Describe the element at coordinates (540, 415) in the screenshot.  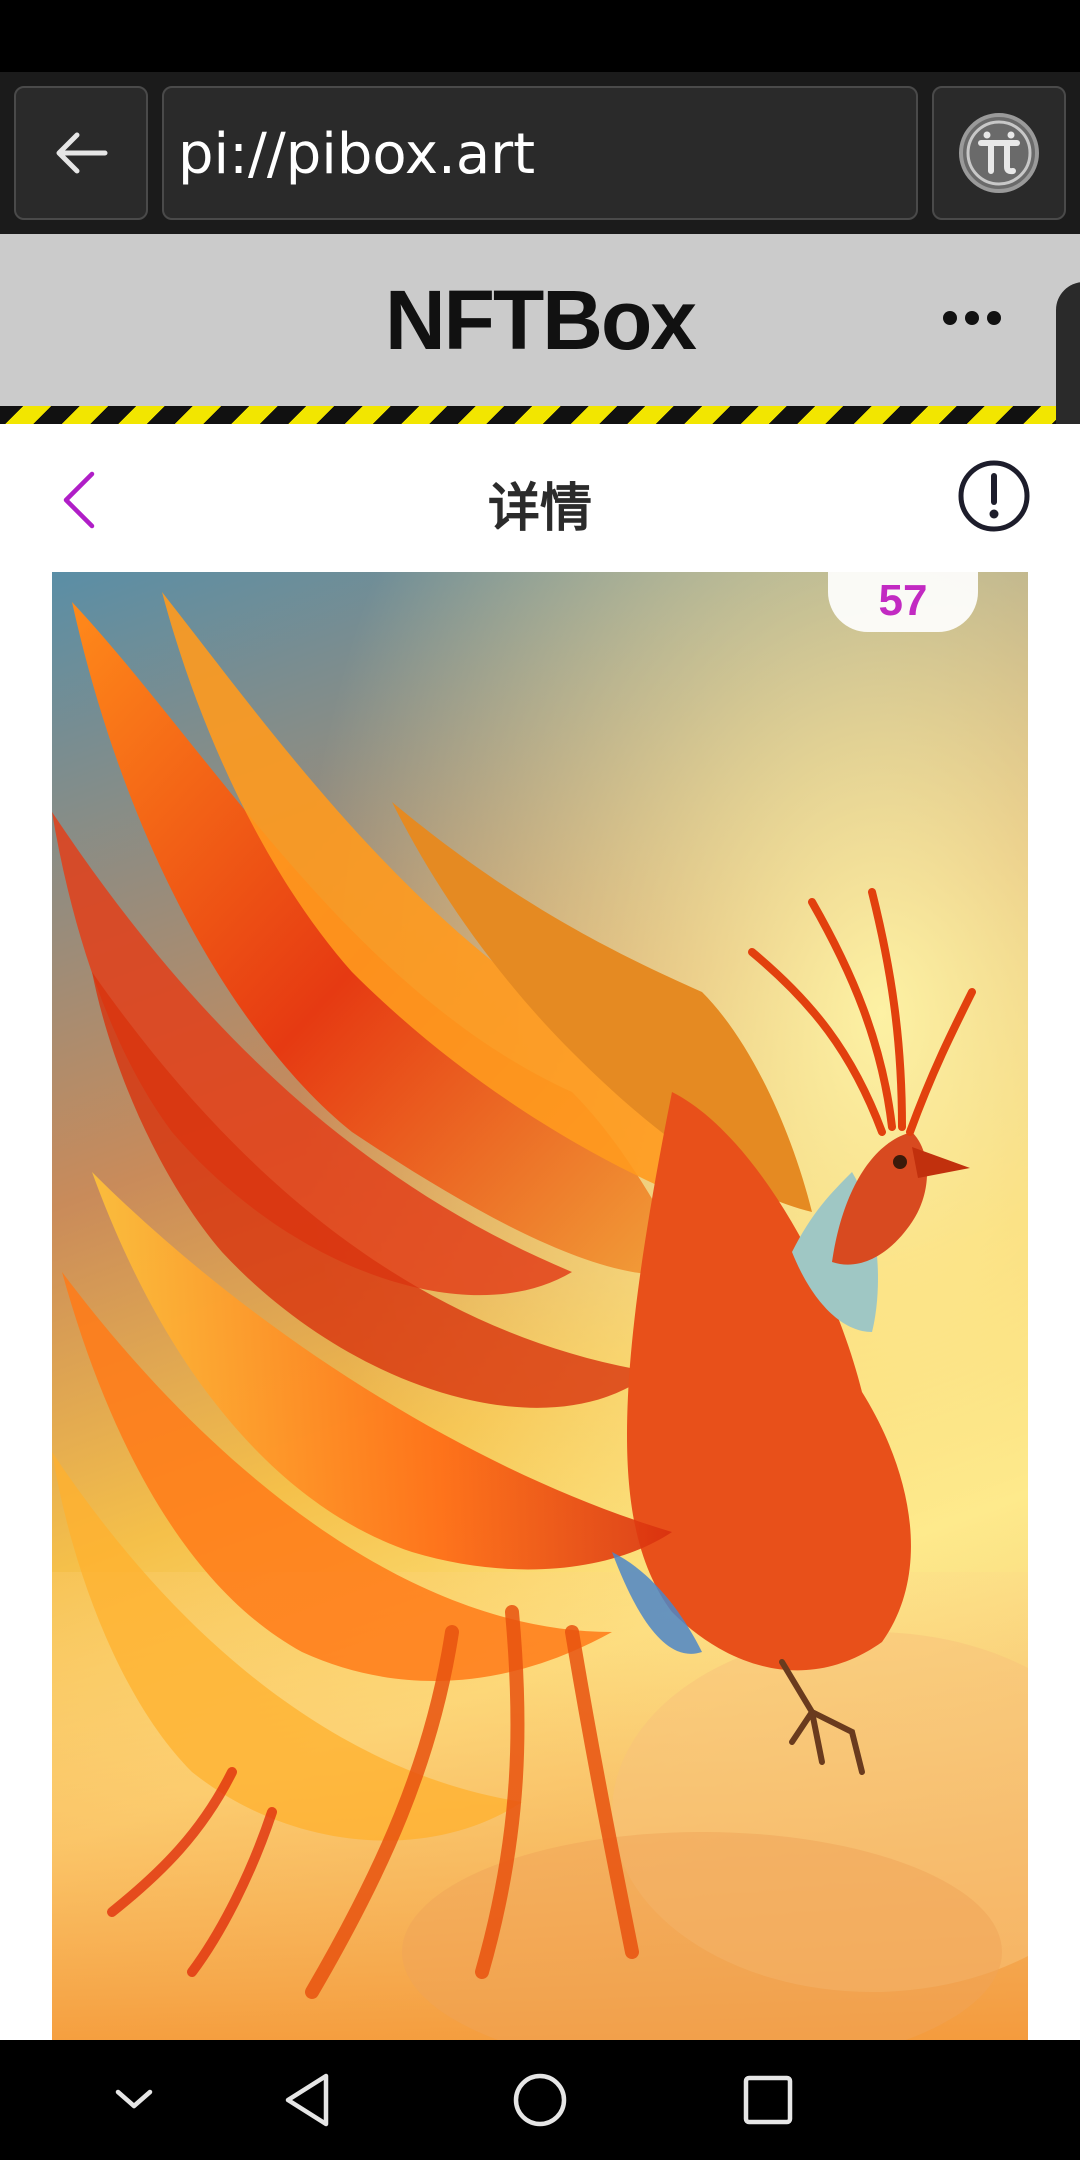
I see `hazard-stripe-divider` at that location.